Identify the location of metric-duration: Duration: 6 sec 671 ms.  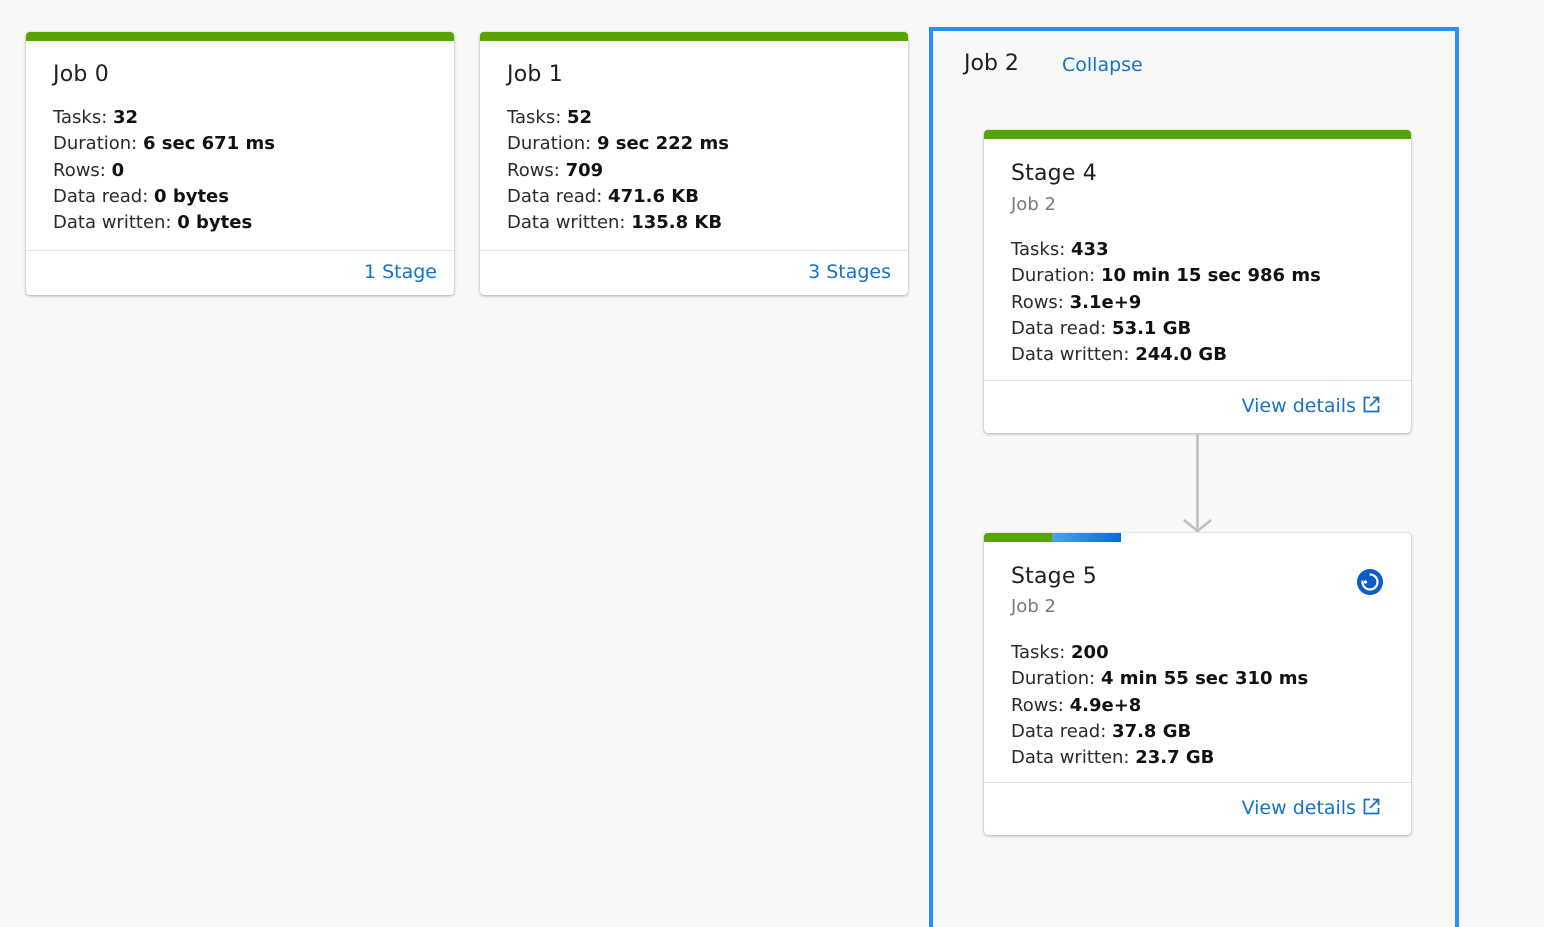
(164, 144).